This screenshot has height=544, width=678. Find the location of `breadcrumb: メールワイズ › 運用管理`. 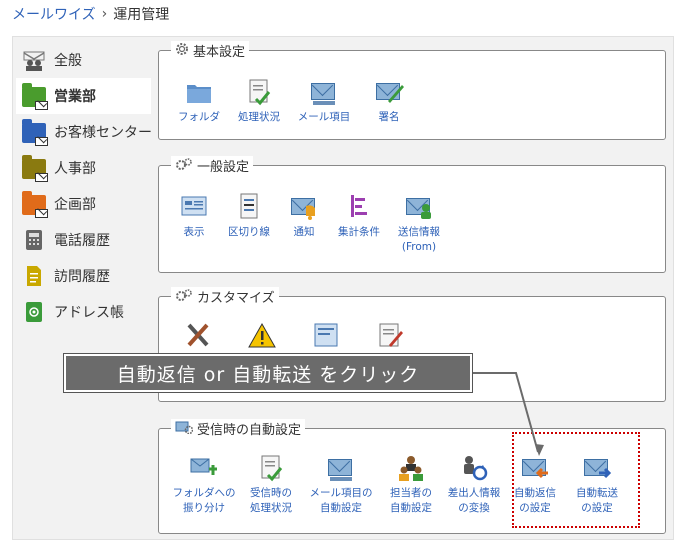

breadcrumb: メールワイズ › 運用管理 is located at coordinates (90, 14).